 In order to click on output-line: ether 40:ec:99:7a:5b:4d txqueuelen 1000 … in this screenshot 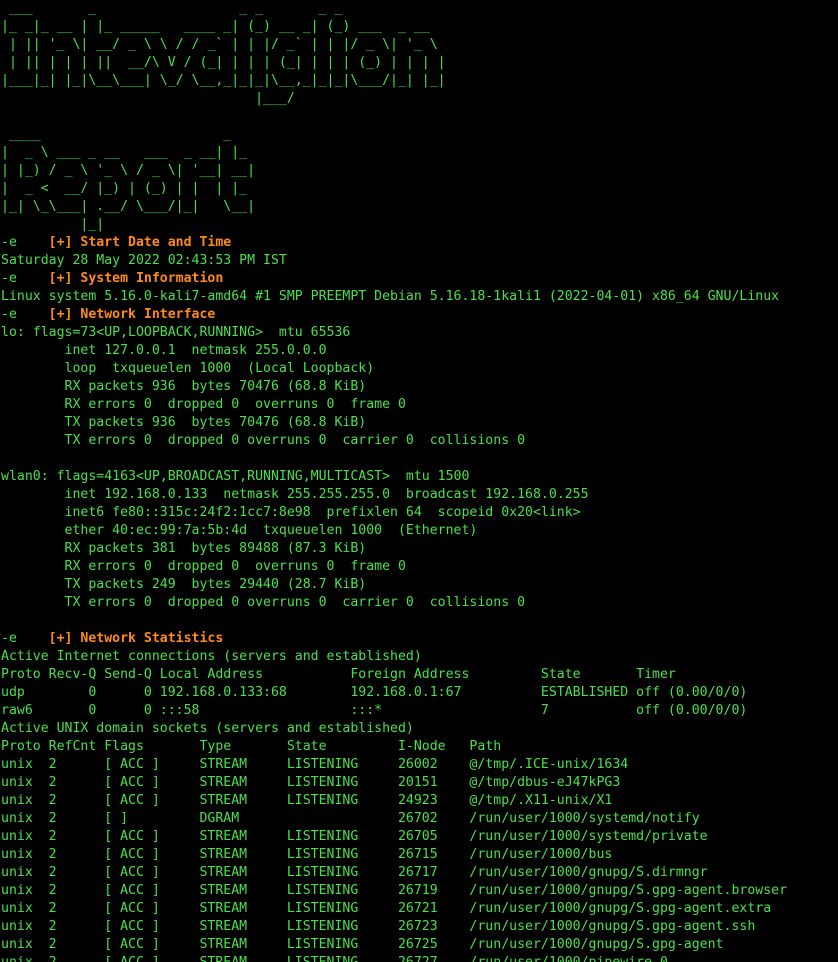, I will do `click(239, 530)`.